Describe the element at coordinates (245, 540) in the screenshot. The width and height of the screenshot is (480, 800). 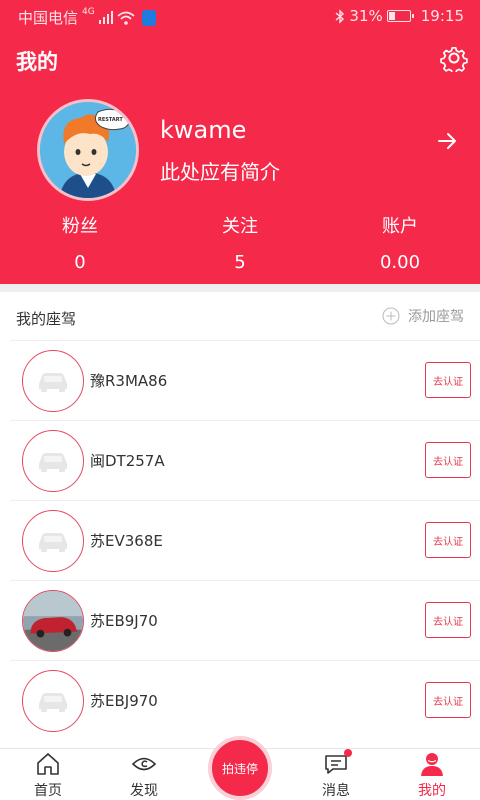
I see `car-row: 苏EV368E 去认证` at that location.